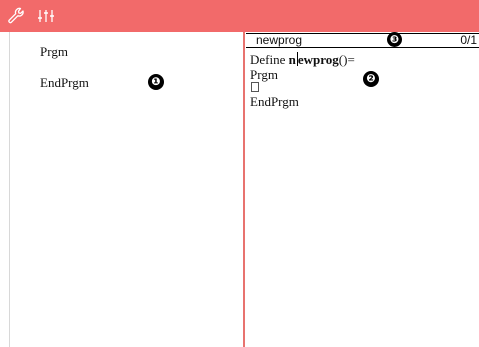 This screenshot has height=347, width=479. What do you see at coordinates (54, 51) in the screenshot?
I see `prgm-line: Prgm` at bounding box center [54, 51].